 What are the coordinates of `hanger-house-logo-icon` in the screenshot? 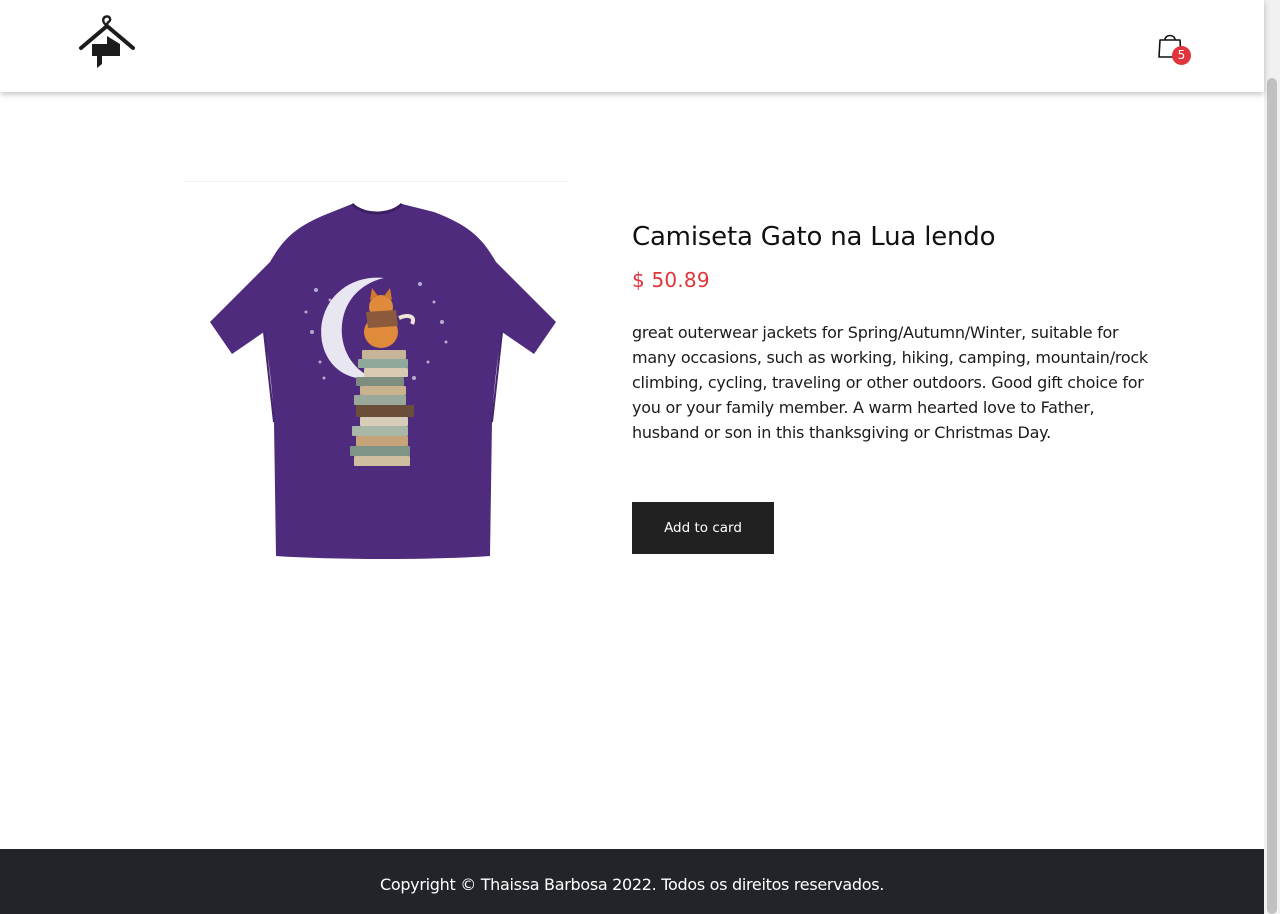 It's located at (107, 41).